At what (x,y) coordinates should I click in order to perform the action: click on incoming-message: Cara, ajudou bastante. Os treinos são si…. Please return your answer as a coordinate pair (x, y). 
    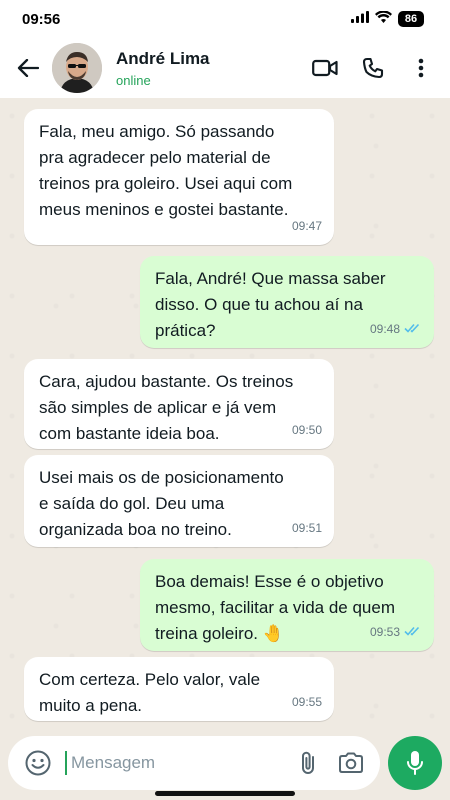
    Looking at the image, I should click on (179, 404).